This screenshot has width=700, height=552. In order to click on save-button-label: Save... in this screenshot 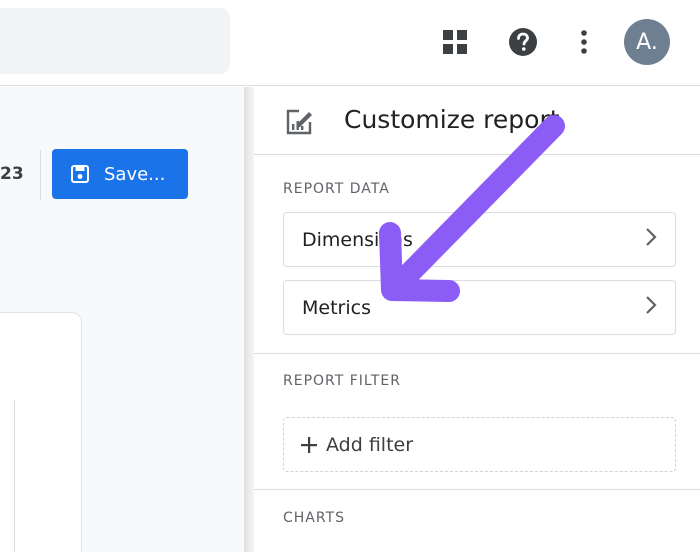, I will do `click(135, 174)`.